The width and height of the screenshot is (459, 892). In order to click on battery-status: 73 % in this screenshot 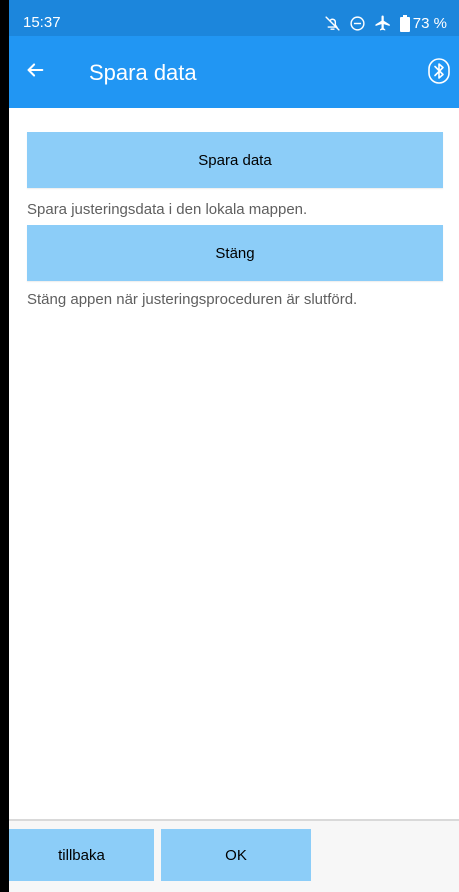, I will do `click(423, 23)`.